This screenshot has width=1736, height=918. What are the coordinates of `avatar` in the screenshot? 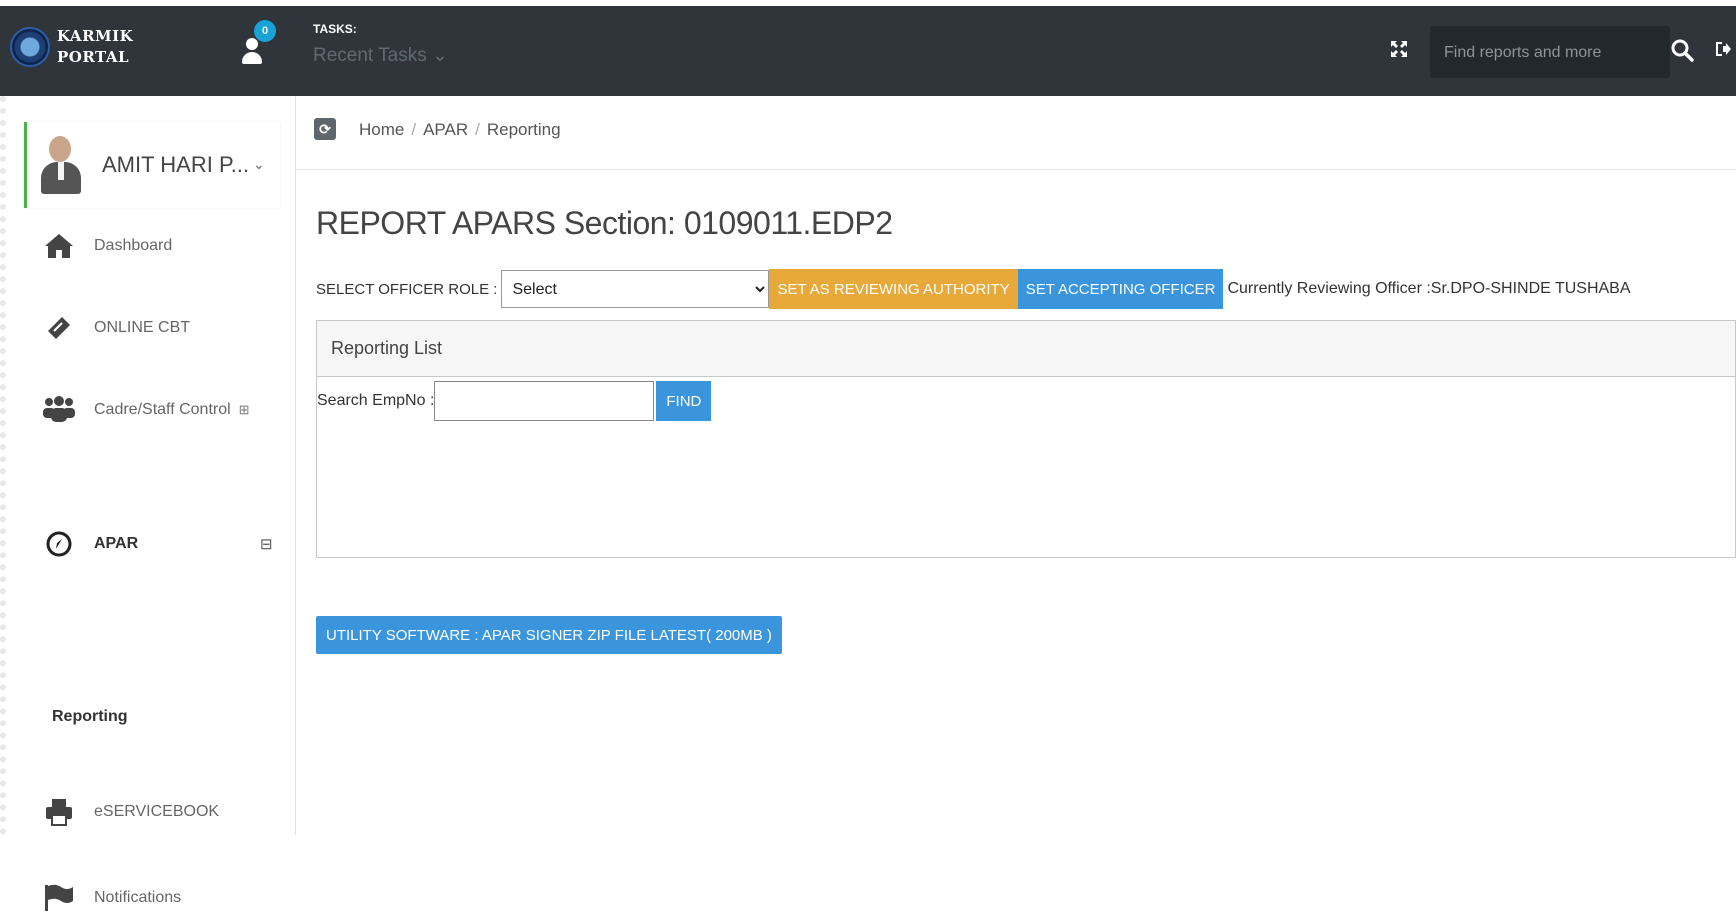 It's located at (61, 165).